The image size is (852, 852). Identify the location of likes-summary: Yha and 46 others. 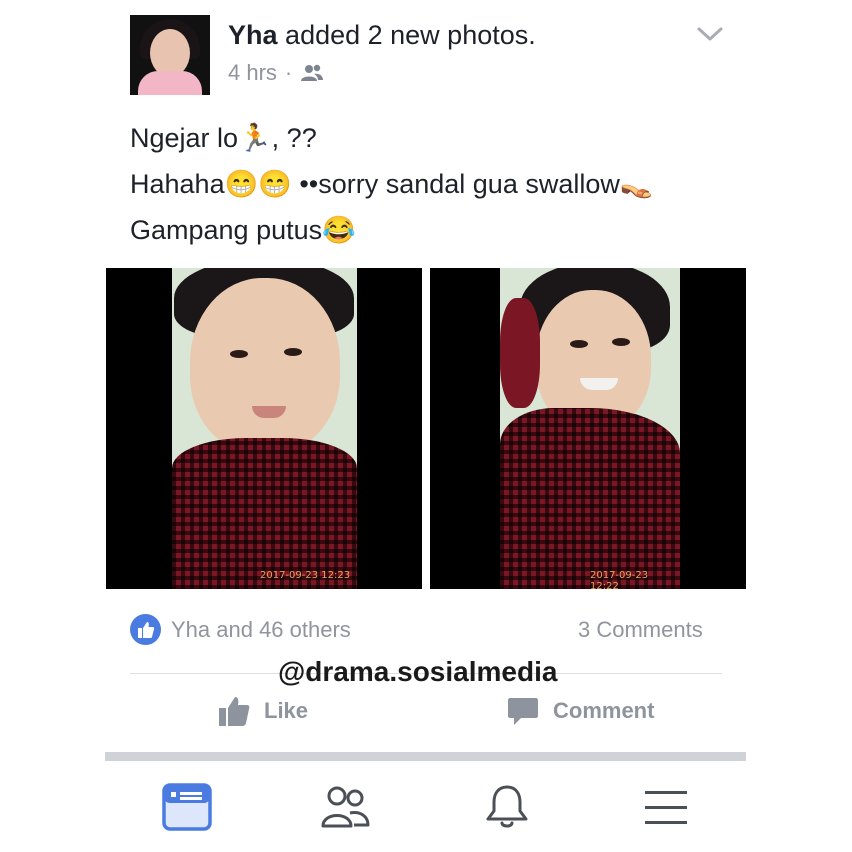
(261, 630).